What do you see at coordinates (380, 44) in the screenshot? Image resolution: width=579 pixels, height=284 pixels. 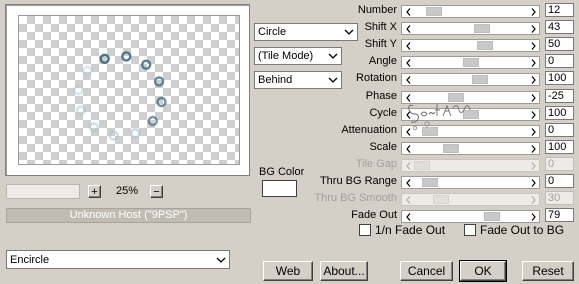 I see `shift-y-label: Shift Y` at bounding box center [380, 44].